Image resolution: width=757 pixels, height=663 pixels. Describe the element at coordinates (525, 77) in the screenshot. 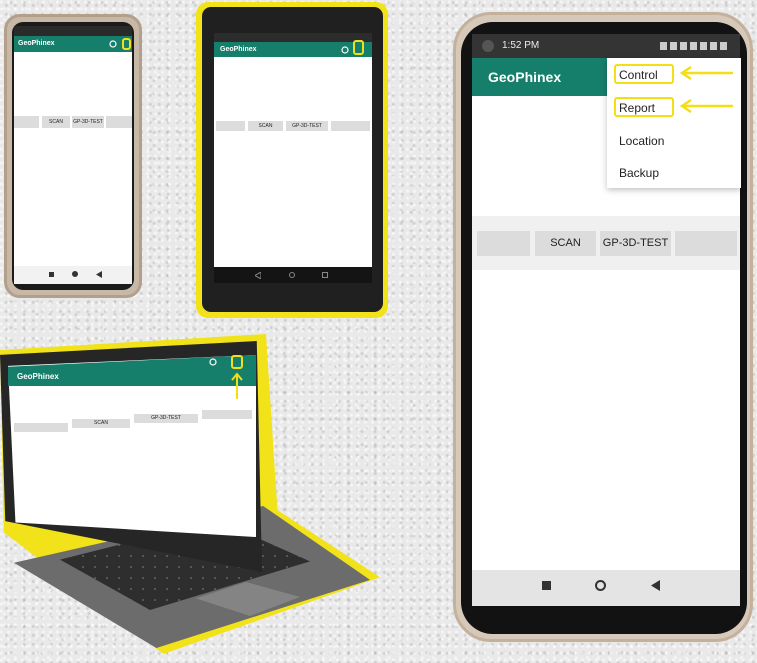

I see `phone-large-app-title: GeoPhinex` at that location.